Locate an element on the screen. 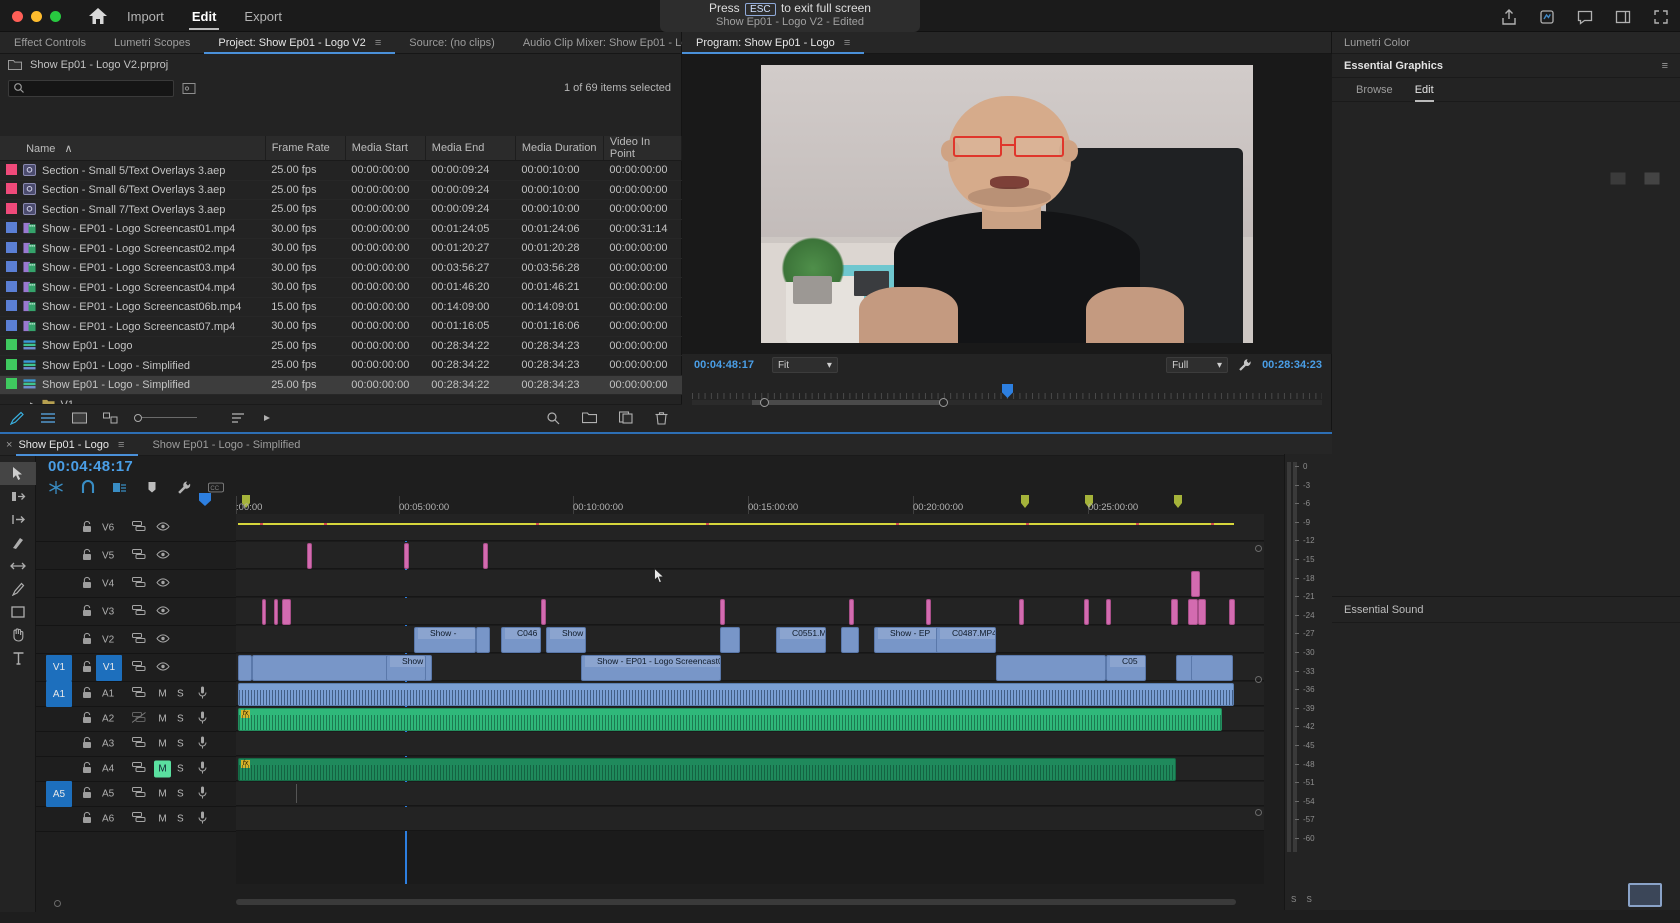 This screenshot has height=923, width=1680. playback-resolution-select: Full ▾ is located at coordinates (1197, 365).